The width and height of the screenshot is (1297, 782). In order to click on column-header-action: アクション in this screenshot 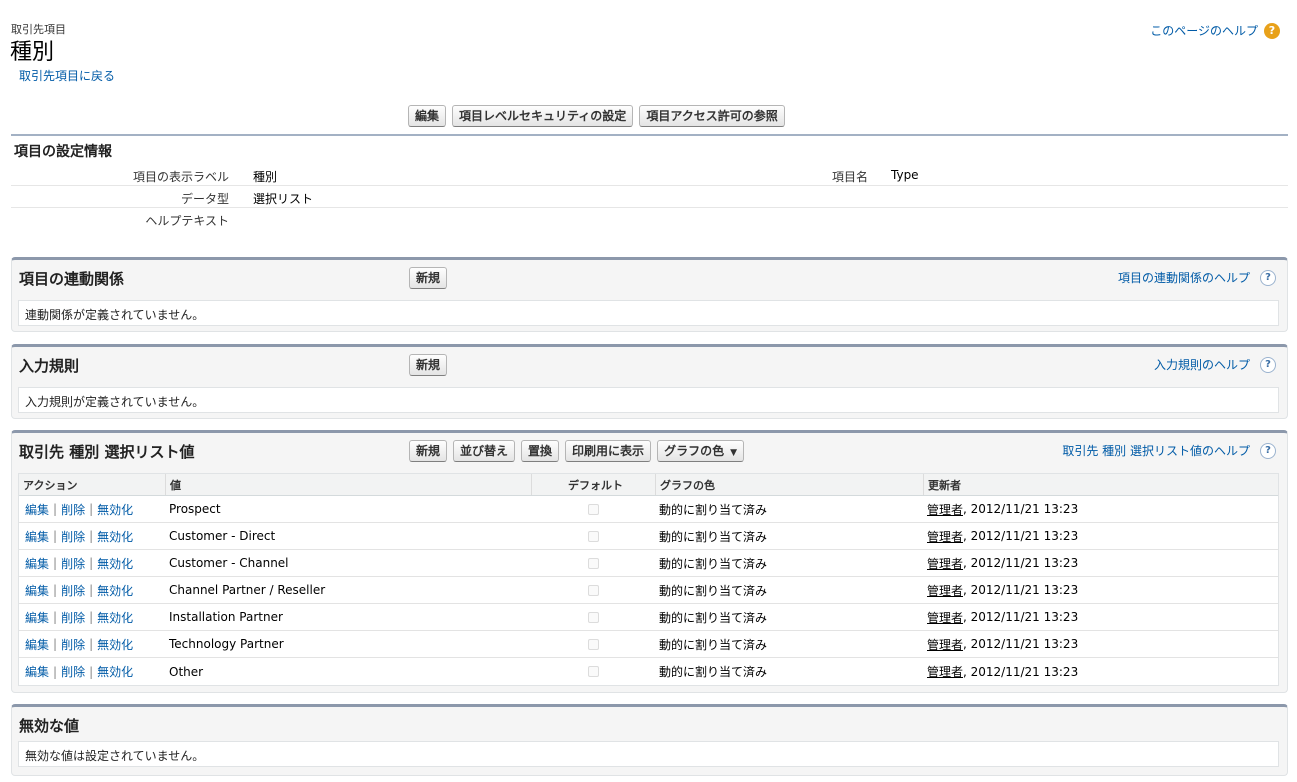, I will do `click(50, 485)`.